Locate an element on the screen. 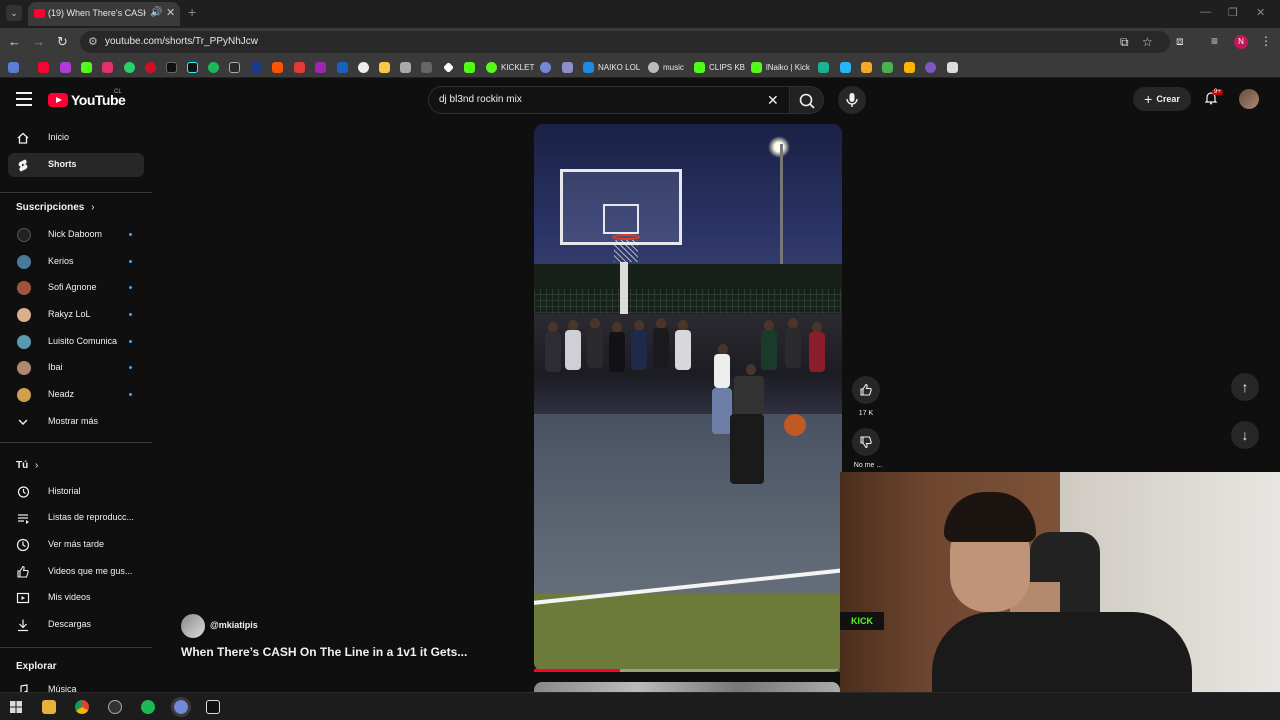 Image resolution: width=1280 pixels, height=720 pixels. maximize-icon: ❐ is located at coordinates (1233, 12).